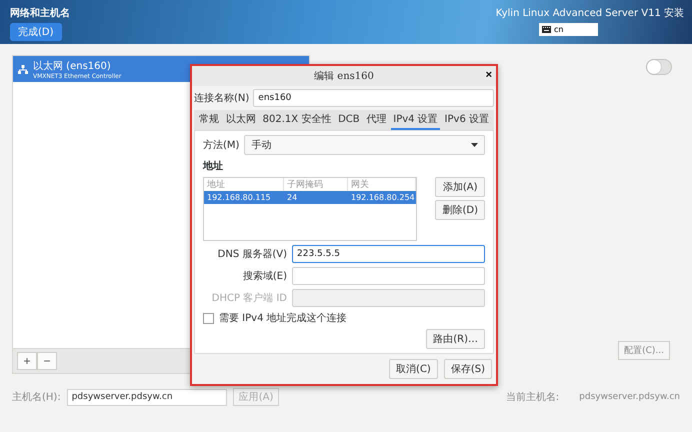 This screenshot has width=692, height=432. What do you see at coordinates (248, 298) in the screenshot?
I see `field-label: DHCP 客户端 ID` at bounding box center [248, 298].